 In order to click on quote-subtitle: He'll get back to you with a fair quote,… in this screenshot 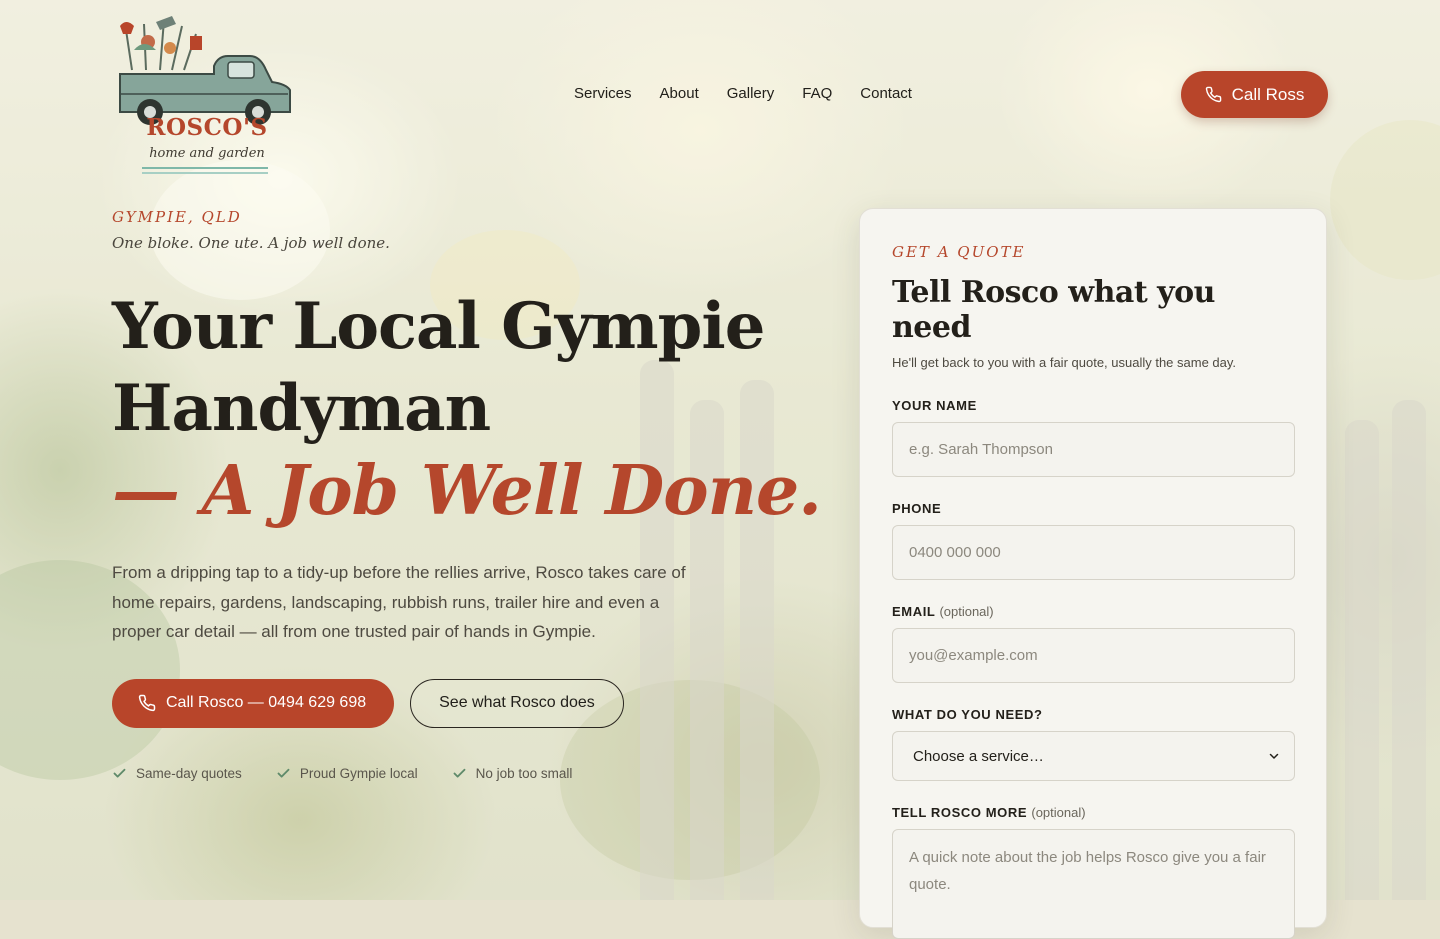, I will do `click(1064, 362)`.